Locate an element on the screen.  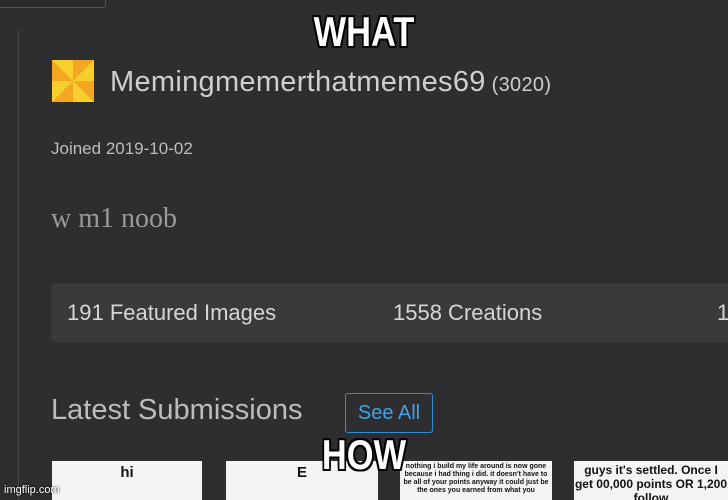
top-input-box is located at coordinates (53, 4).